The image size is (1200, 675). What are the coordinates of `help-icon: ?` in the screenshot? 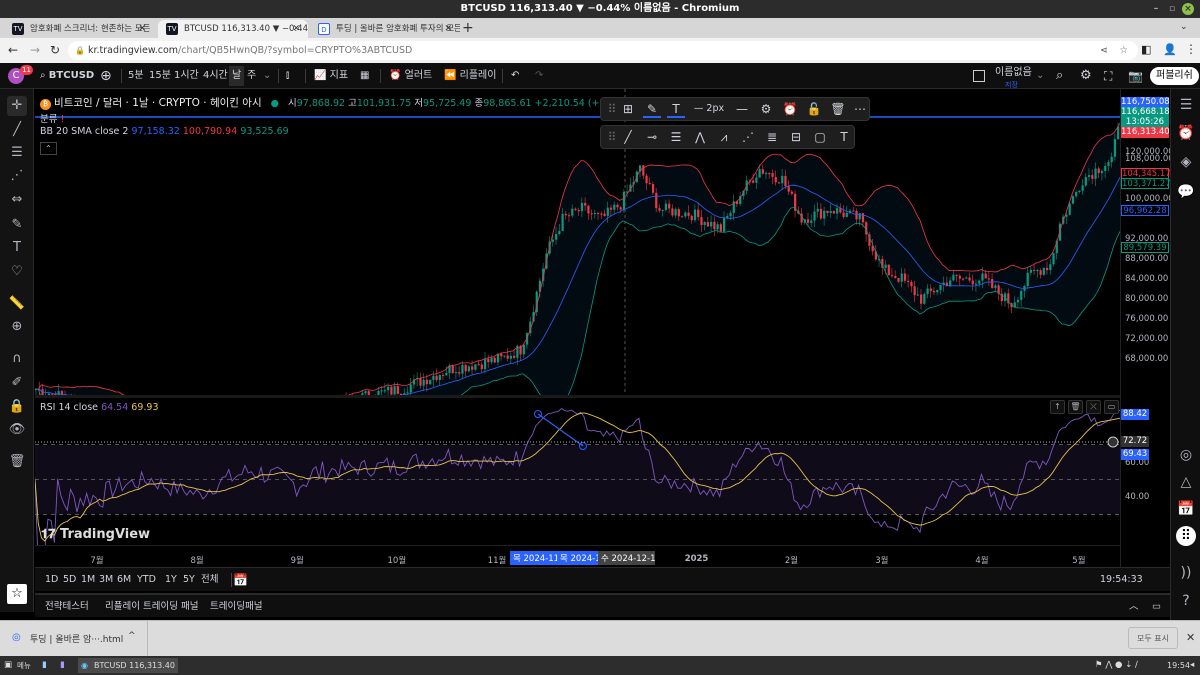 It's located at (1186, 601).